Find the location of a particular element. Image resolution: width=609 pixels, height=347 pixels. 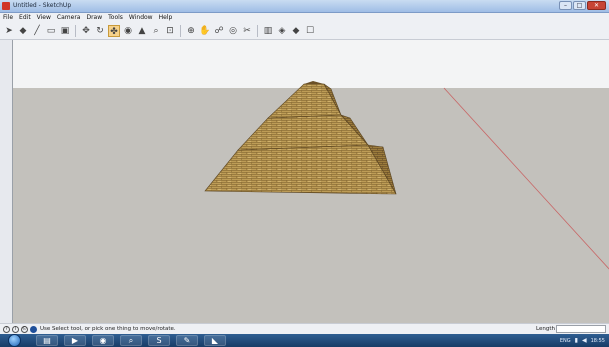

shape-tool-icon: ▭ is located at coordinates (51, 31).